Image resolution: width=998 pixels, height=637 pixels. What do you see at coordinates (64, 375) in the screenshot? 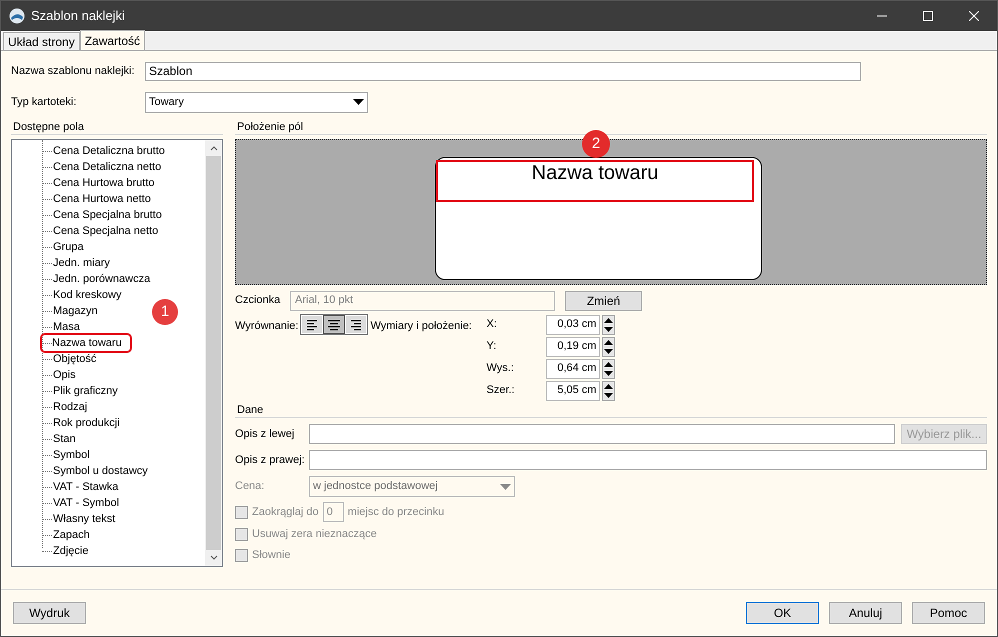
I see `tree-item: Opis` at bounding box center [64, 375].